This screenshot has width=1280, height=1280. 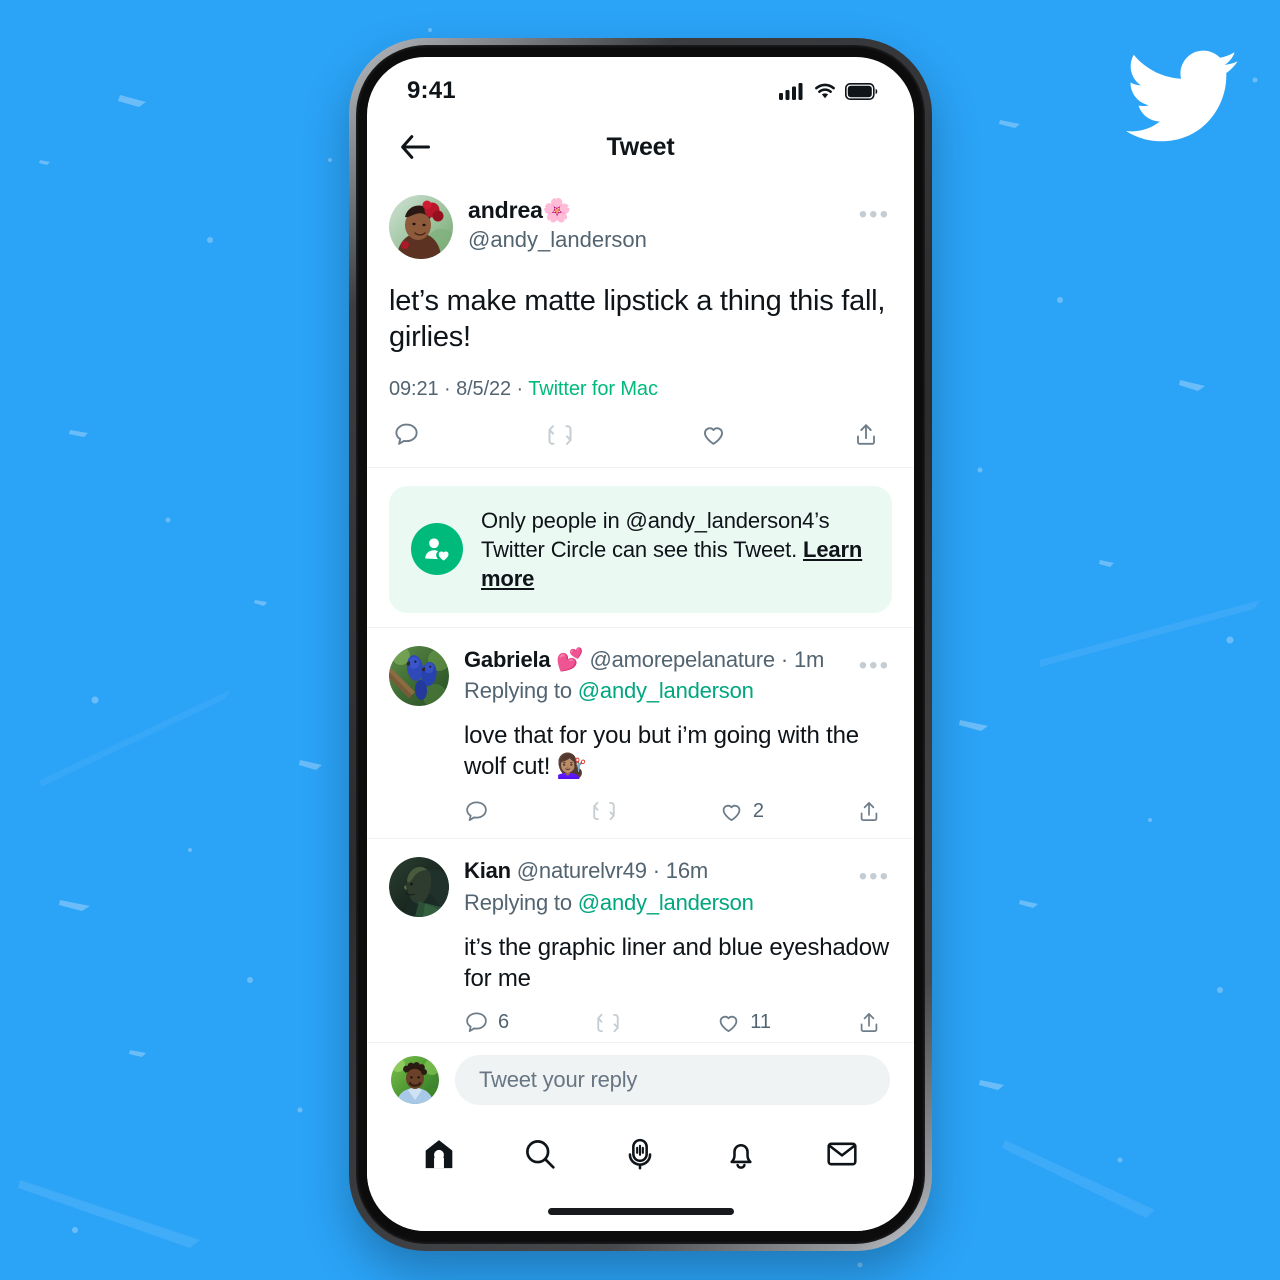 I want to click on nav-notifications, so click(x=741, y=1154).